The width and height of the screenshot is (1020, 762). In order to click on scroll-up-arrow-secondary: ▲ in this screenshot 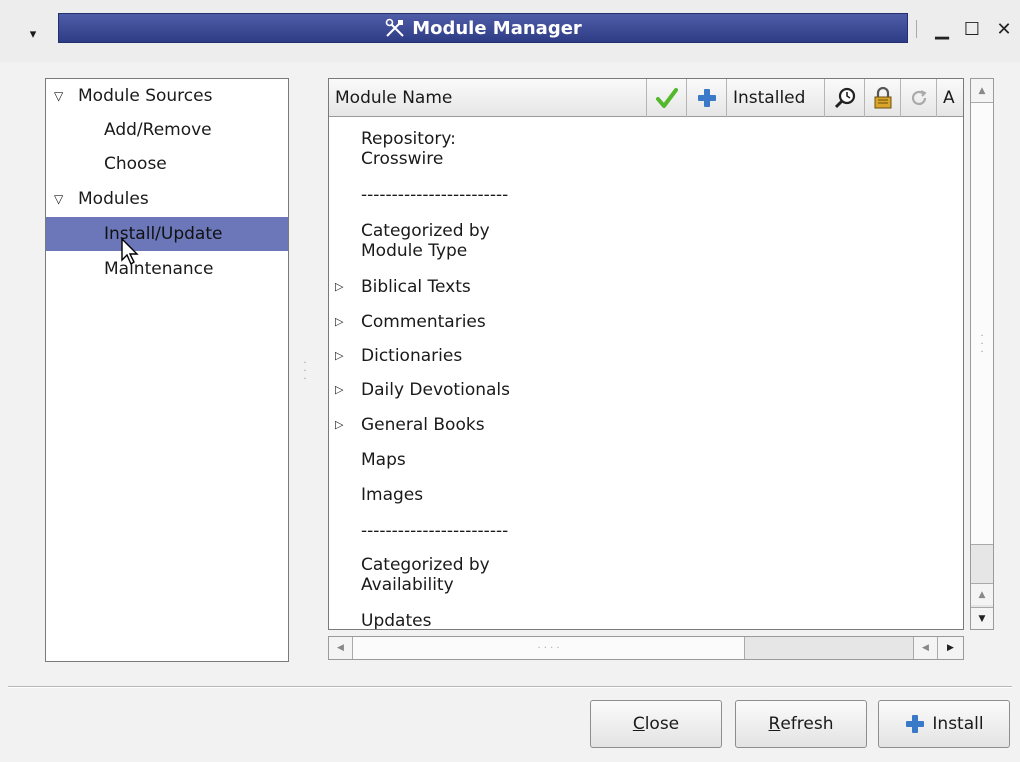, I will do `click(982, 594)`.